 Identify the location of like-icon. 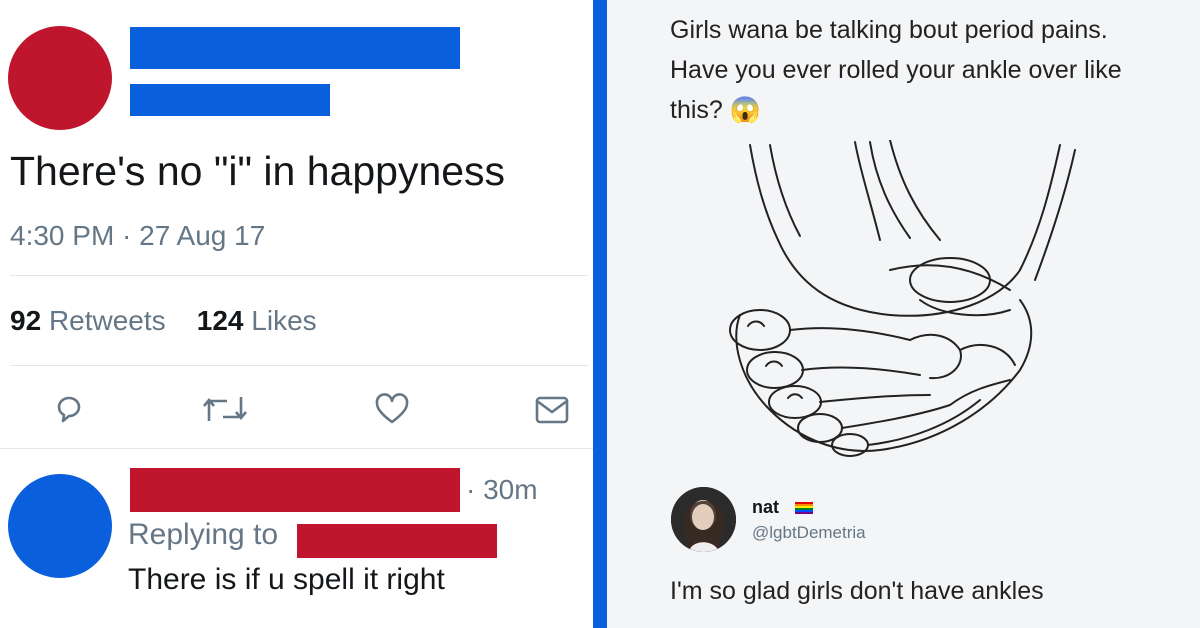
(392, 409).